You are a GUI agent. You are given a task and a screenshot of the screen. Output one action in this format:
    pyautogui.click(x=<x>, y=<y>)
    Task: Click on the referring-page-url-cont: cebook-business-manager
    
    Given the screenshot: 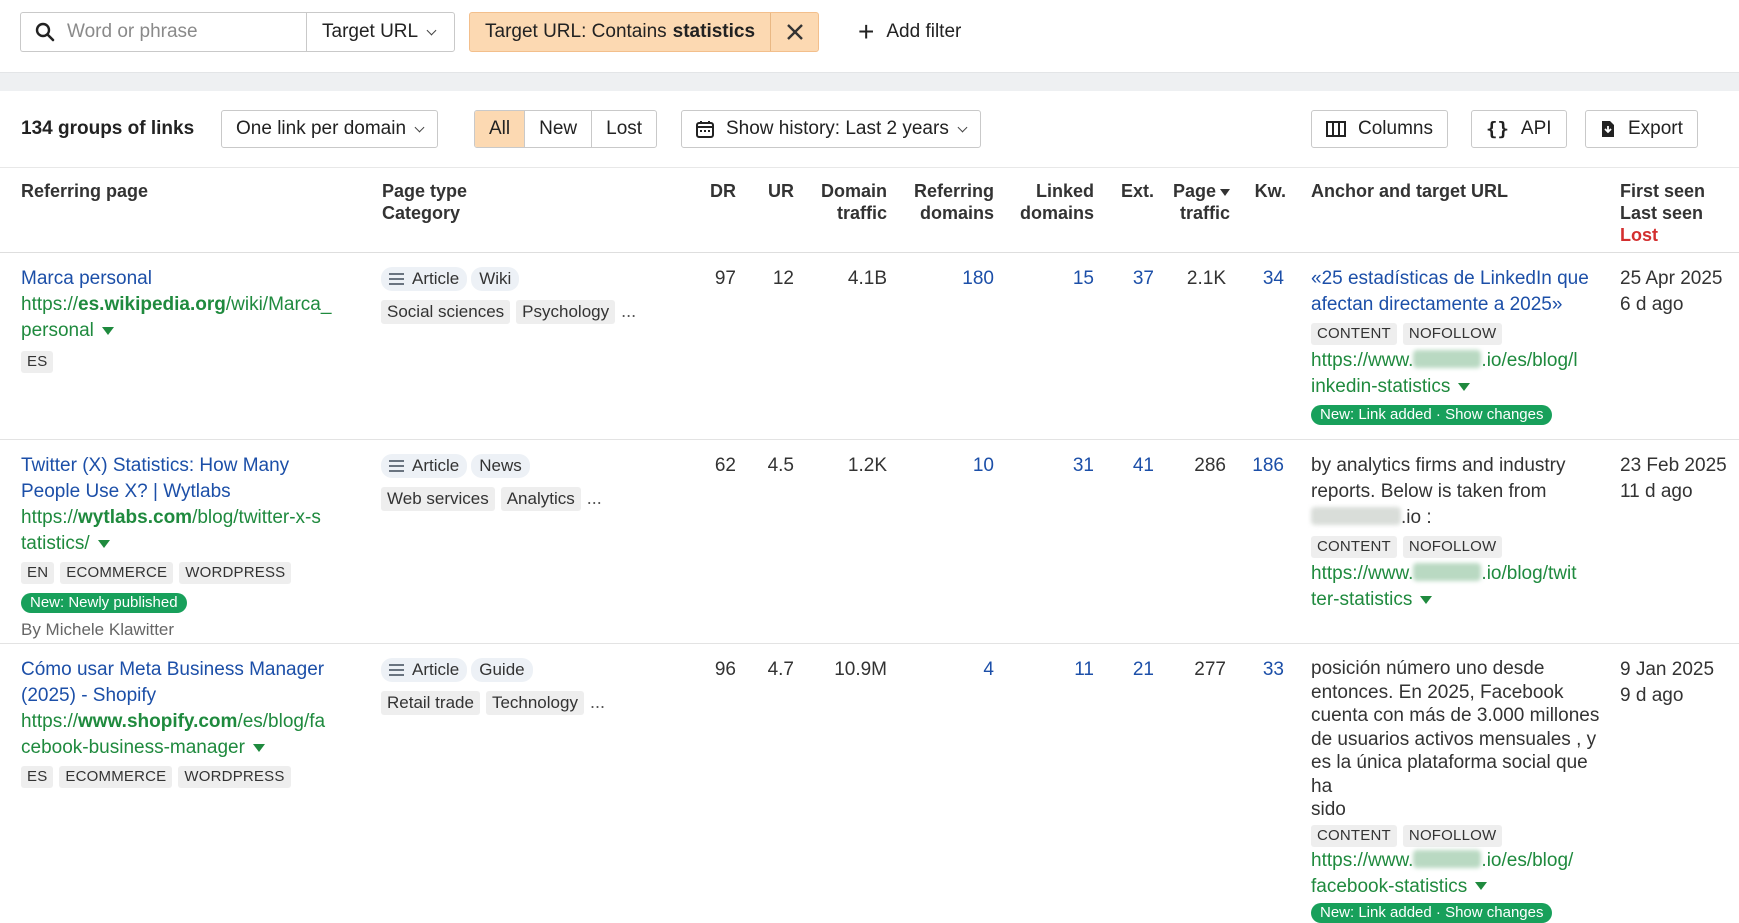 What is the action you would take?
    pyautogui.click(x=191, y=748)
    